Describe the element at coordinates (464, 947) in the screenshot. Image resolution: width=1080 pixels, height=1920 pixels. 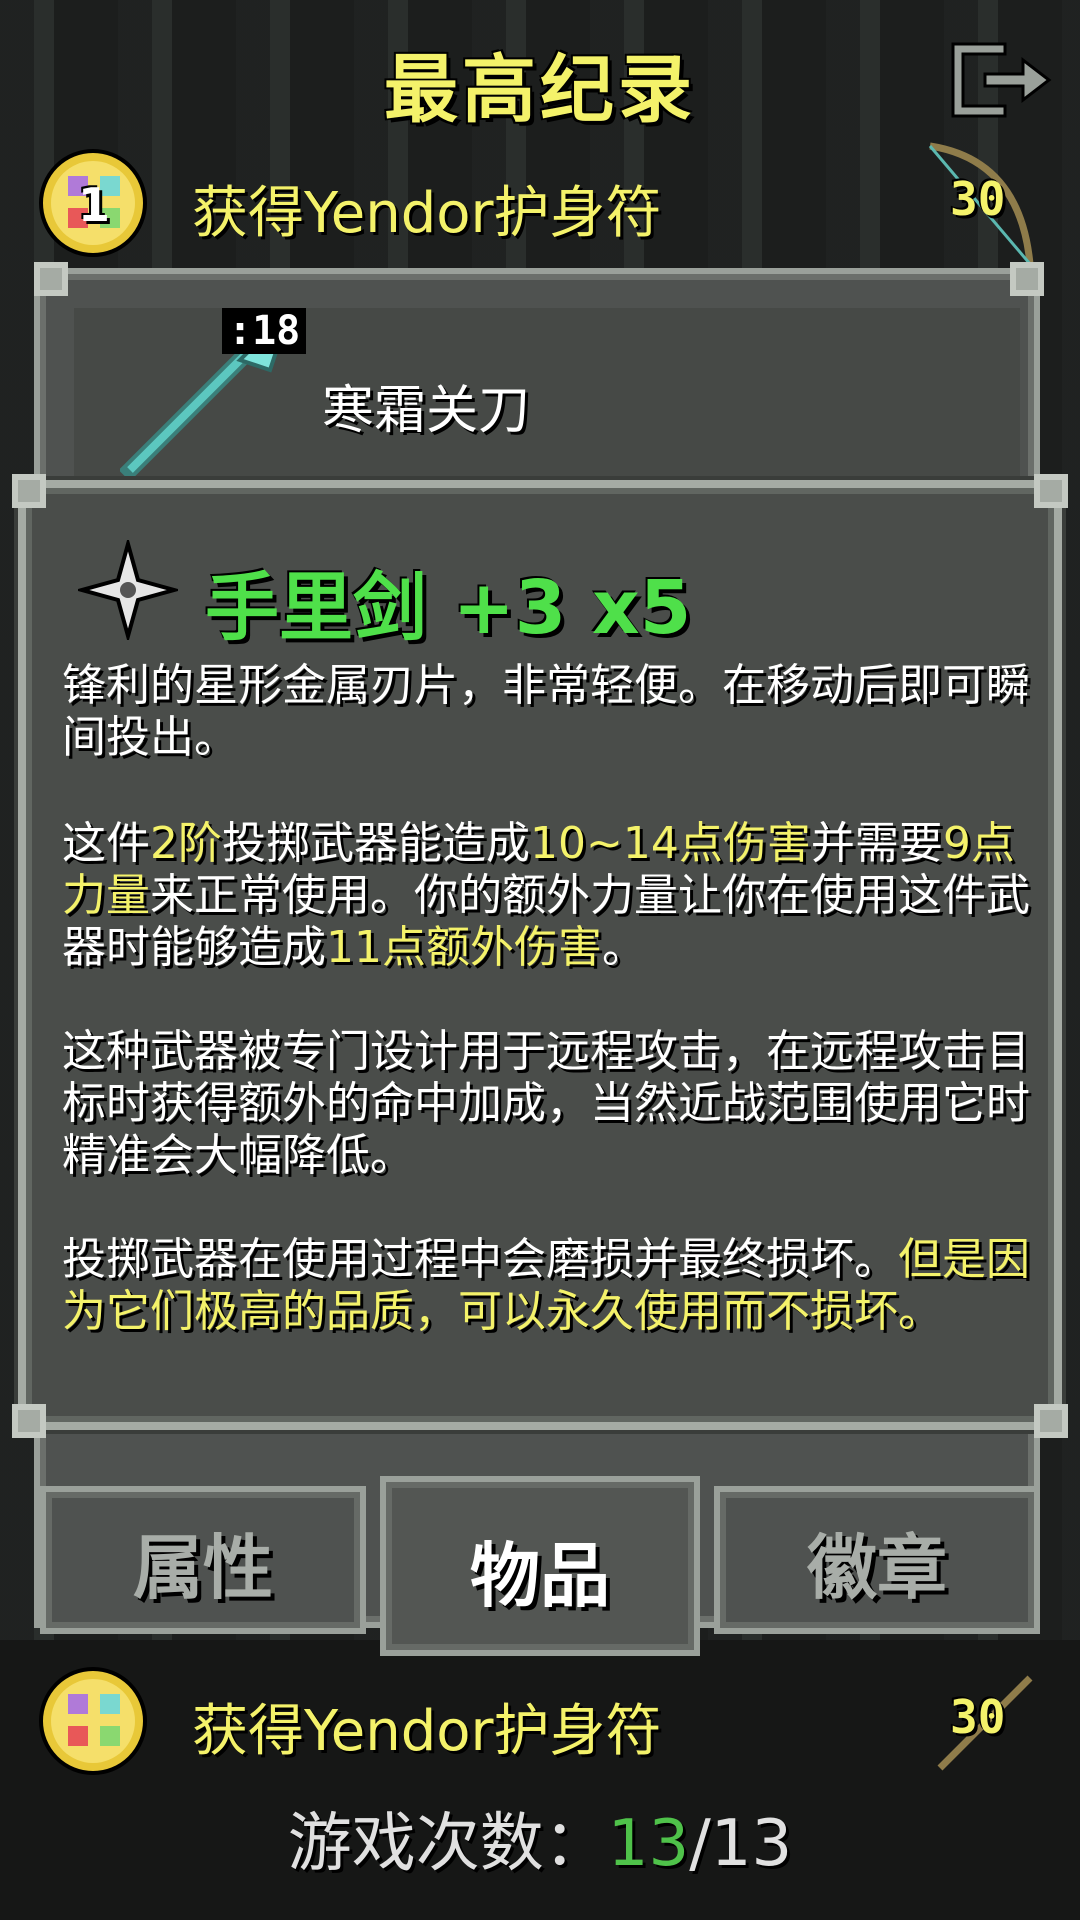
I see `desc-highlight: 11点额外伤害` at that location.